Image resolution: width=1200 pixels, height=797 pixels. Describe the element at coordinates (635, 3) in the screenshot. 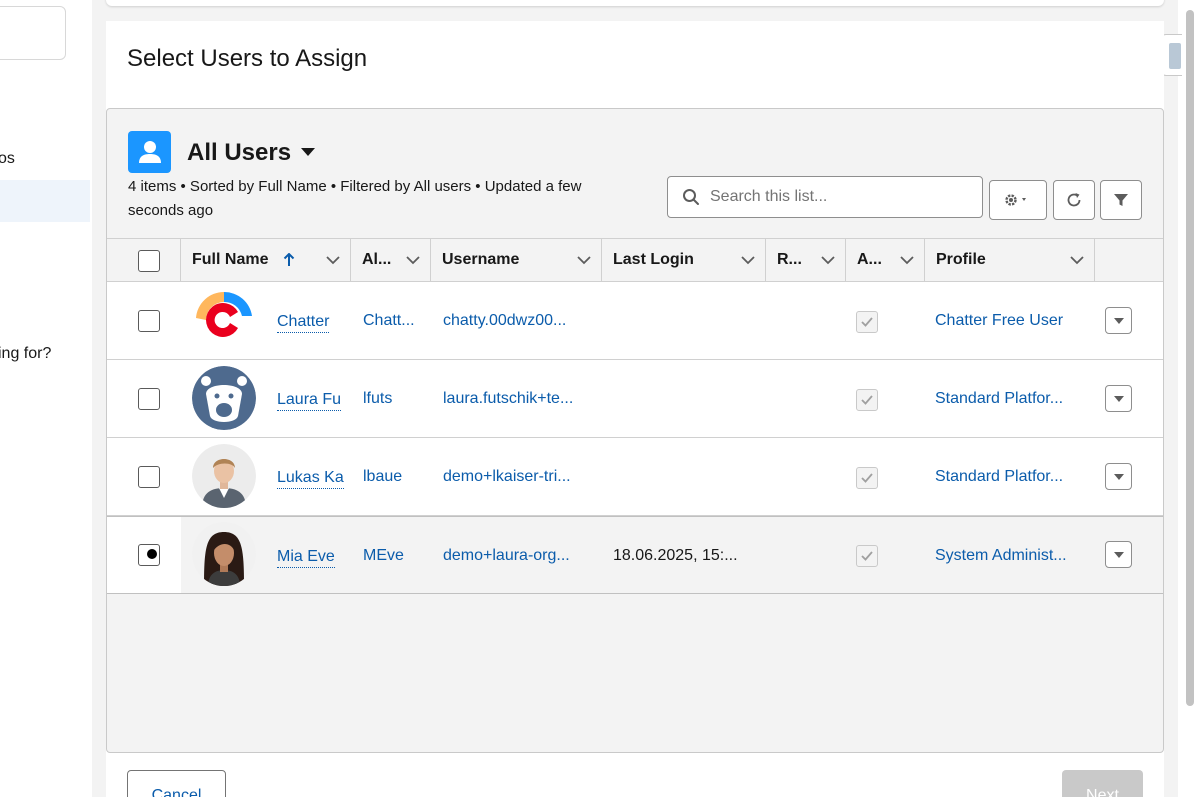

I see `background-card` at that location.